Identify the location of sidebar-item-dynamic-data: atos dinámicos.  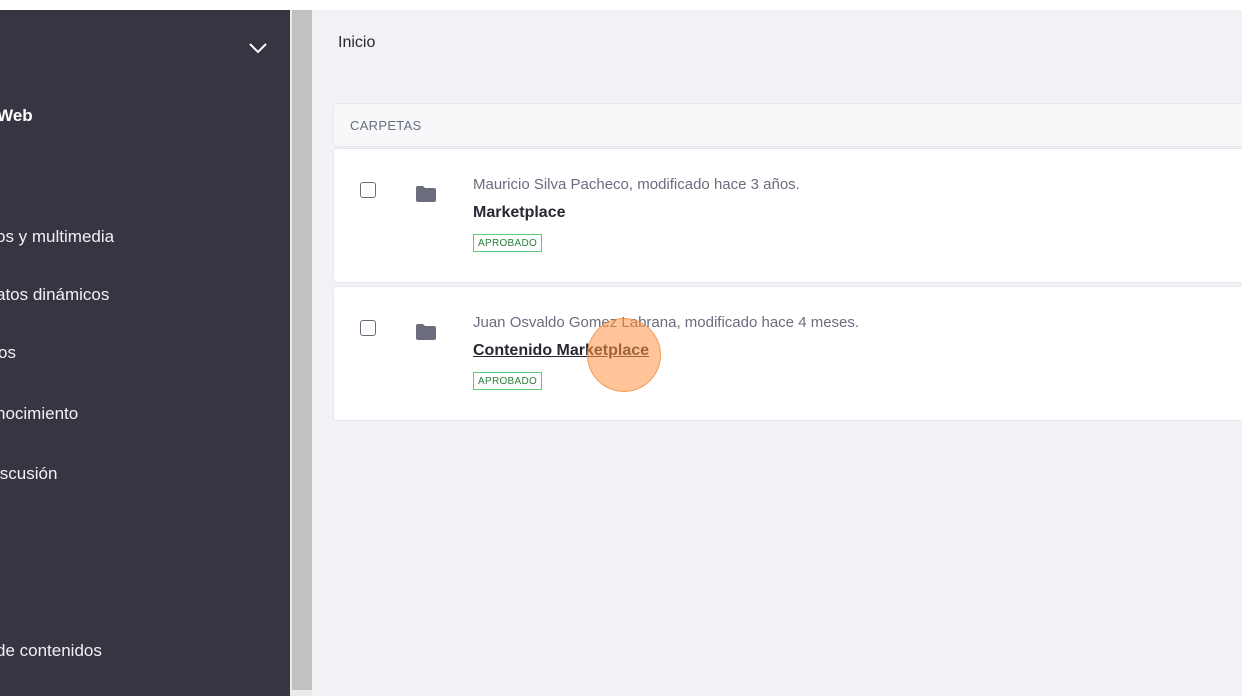
(54, 295).